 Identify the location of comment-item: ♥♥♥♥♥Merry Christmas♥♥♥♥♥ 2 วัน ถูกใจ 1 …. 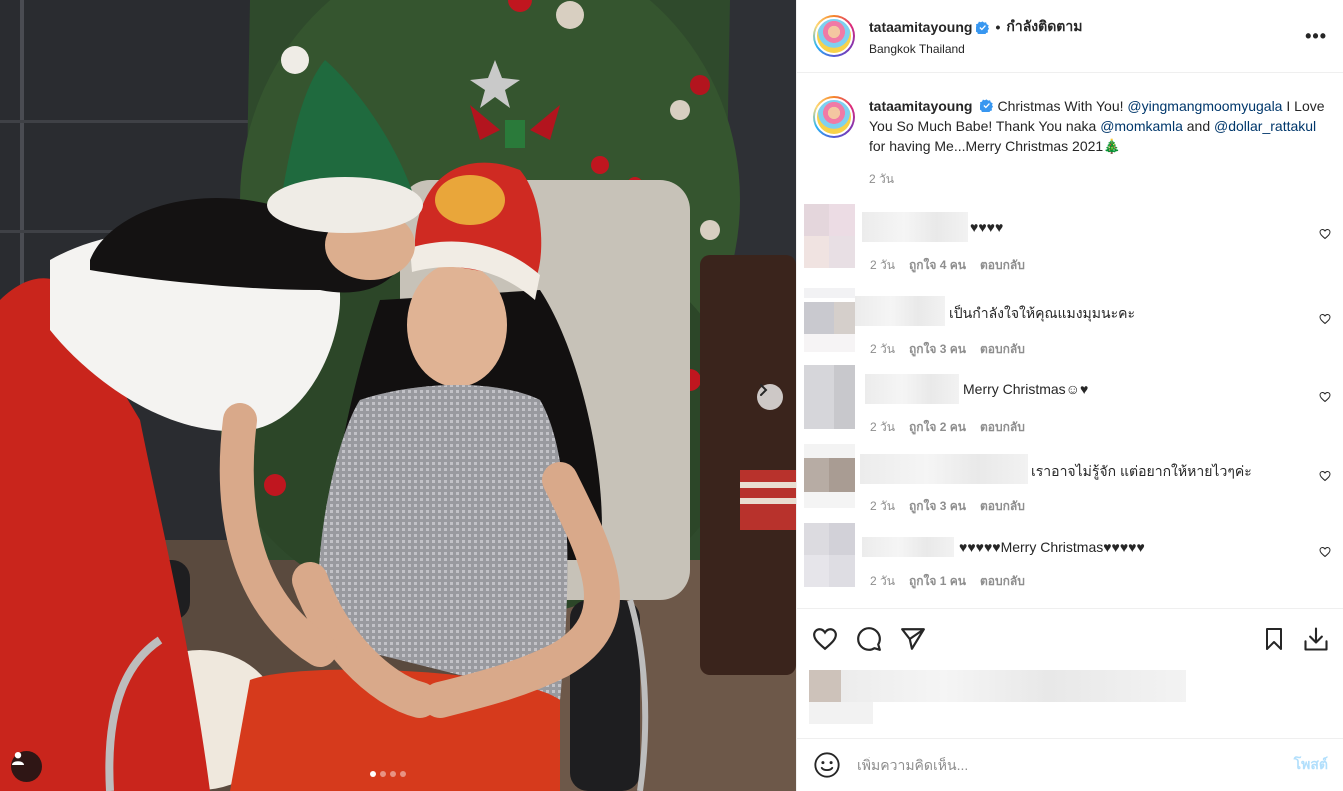
(1070, 562).